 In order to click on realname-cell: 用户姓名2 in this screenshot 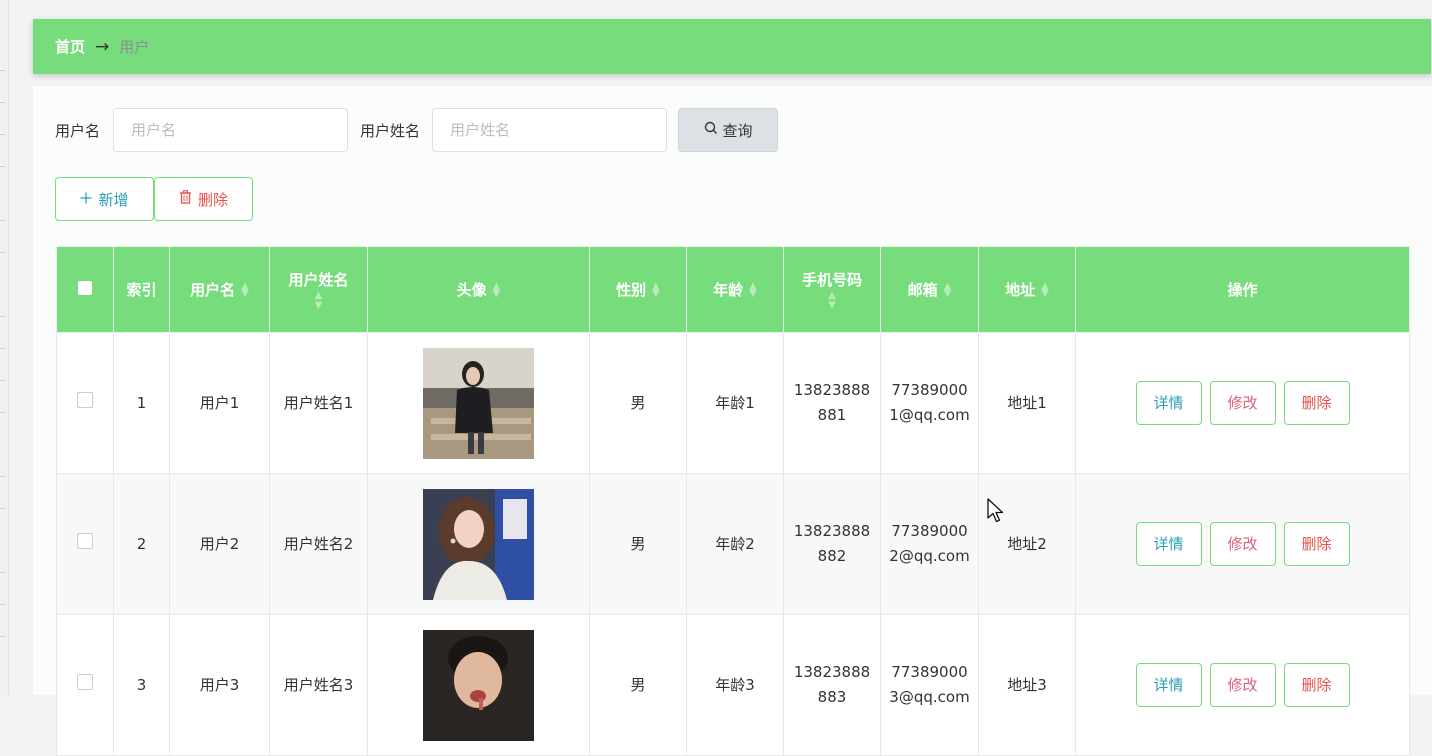, I will do `click(318, 544)`.